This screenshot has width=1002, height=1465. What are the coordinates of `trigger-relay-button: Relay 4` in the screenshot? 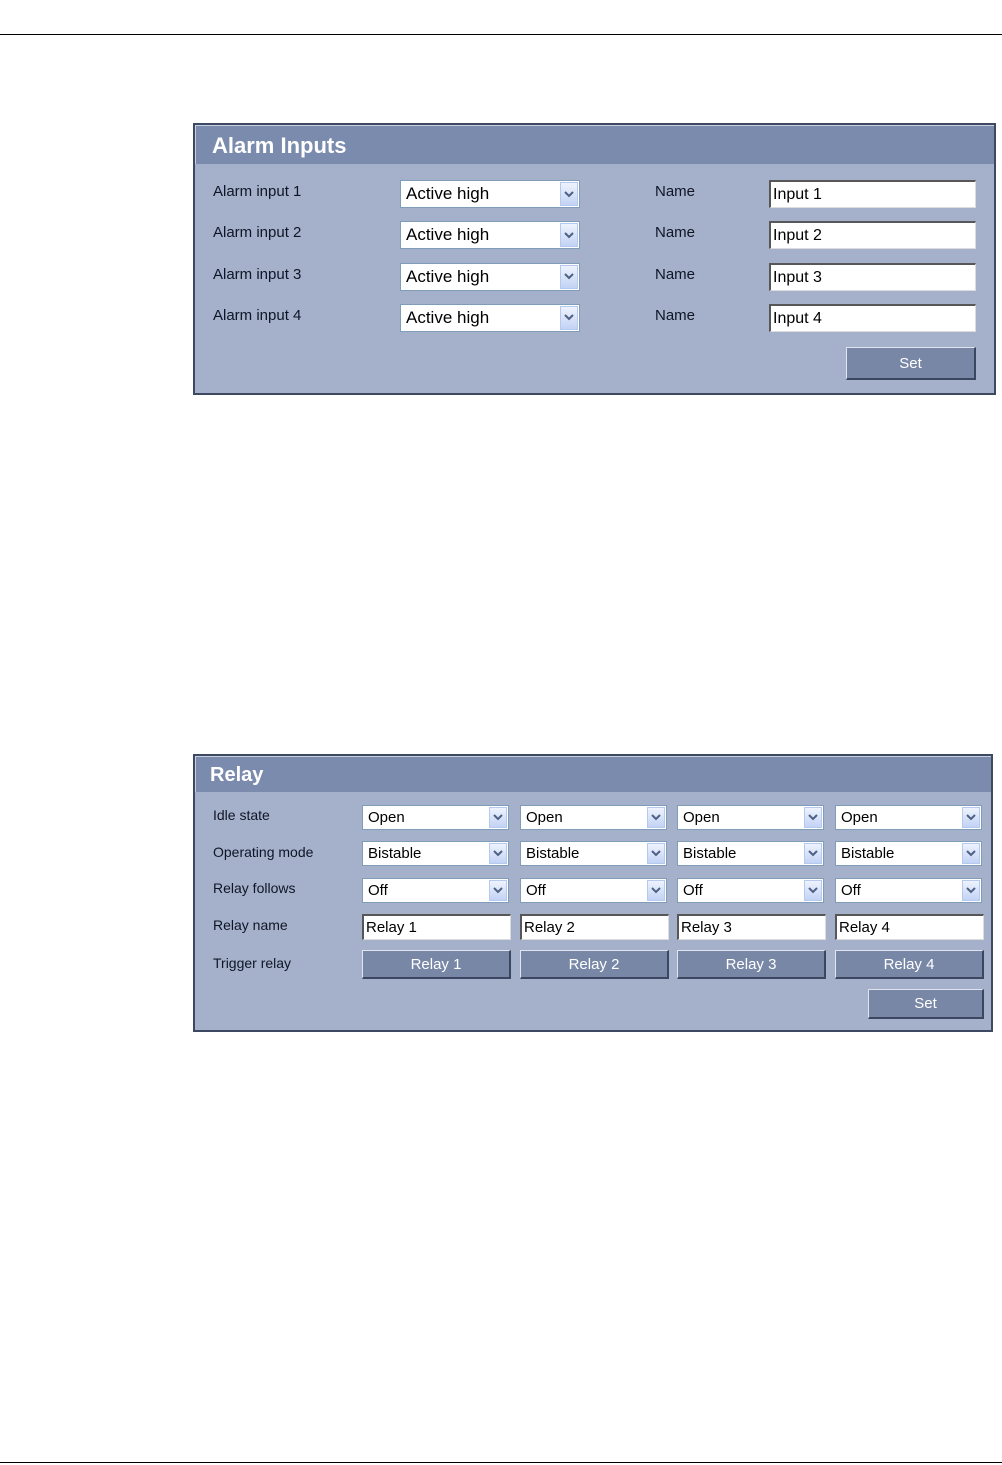 It's located at (909, 964).